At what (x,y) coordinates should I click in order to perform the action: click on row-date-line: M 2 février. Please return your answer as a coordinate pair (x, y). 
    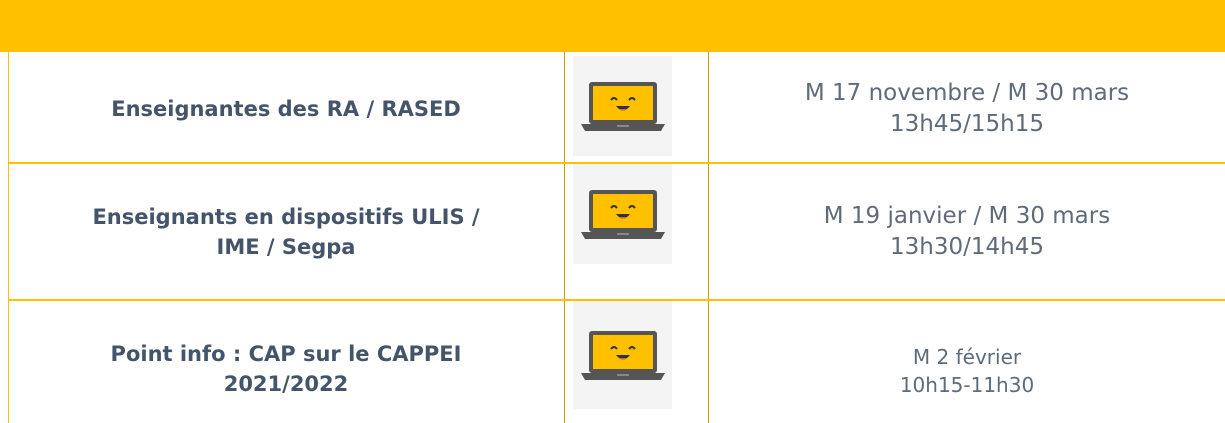
    Looking at the image, I should click on (967, 357).